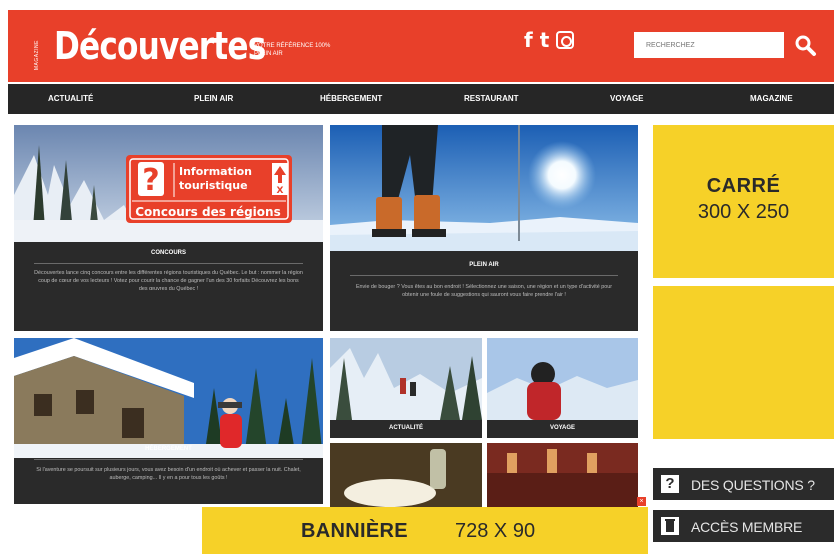 The width and height of the screenshot is (834, 554). Describe the element at coordinates (37, 55) in the screenshot. I see `logo-small-text: MAGAZINE` at that location.